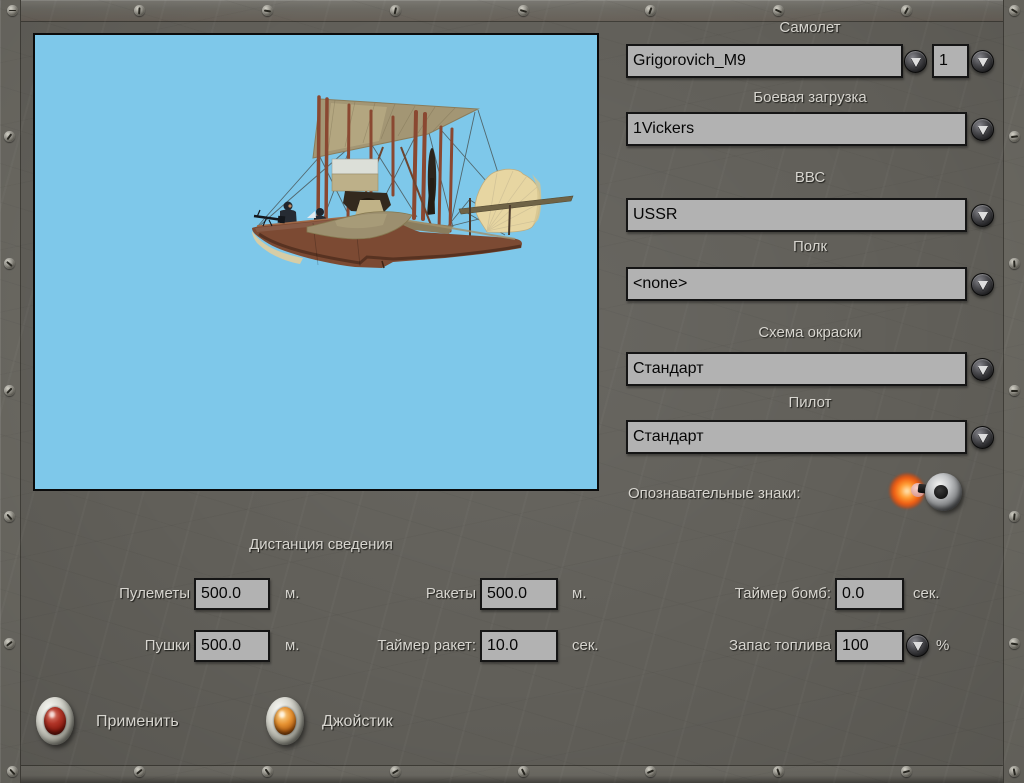  I want to click on regiment-dropdown-button, so click(982, 284).